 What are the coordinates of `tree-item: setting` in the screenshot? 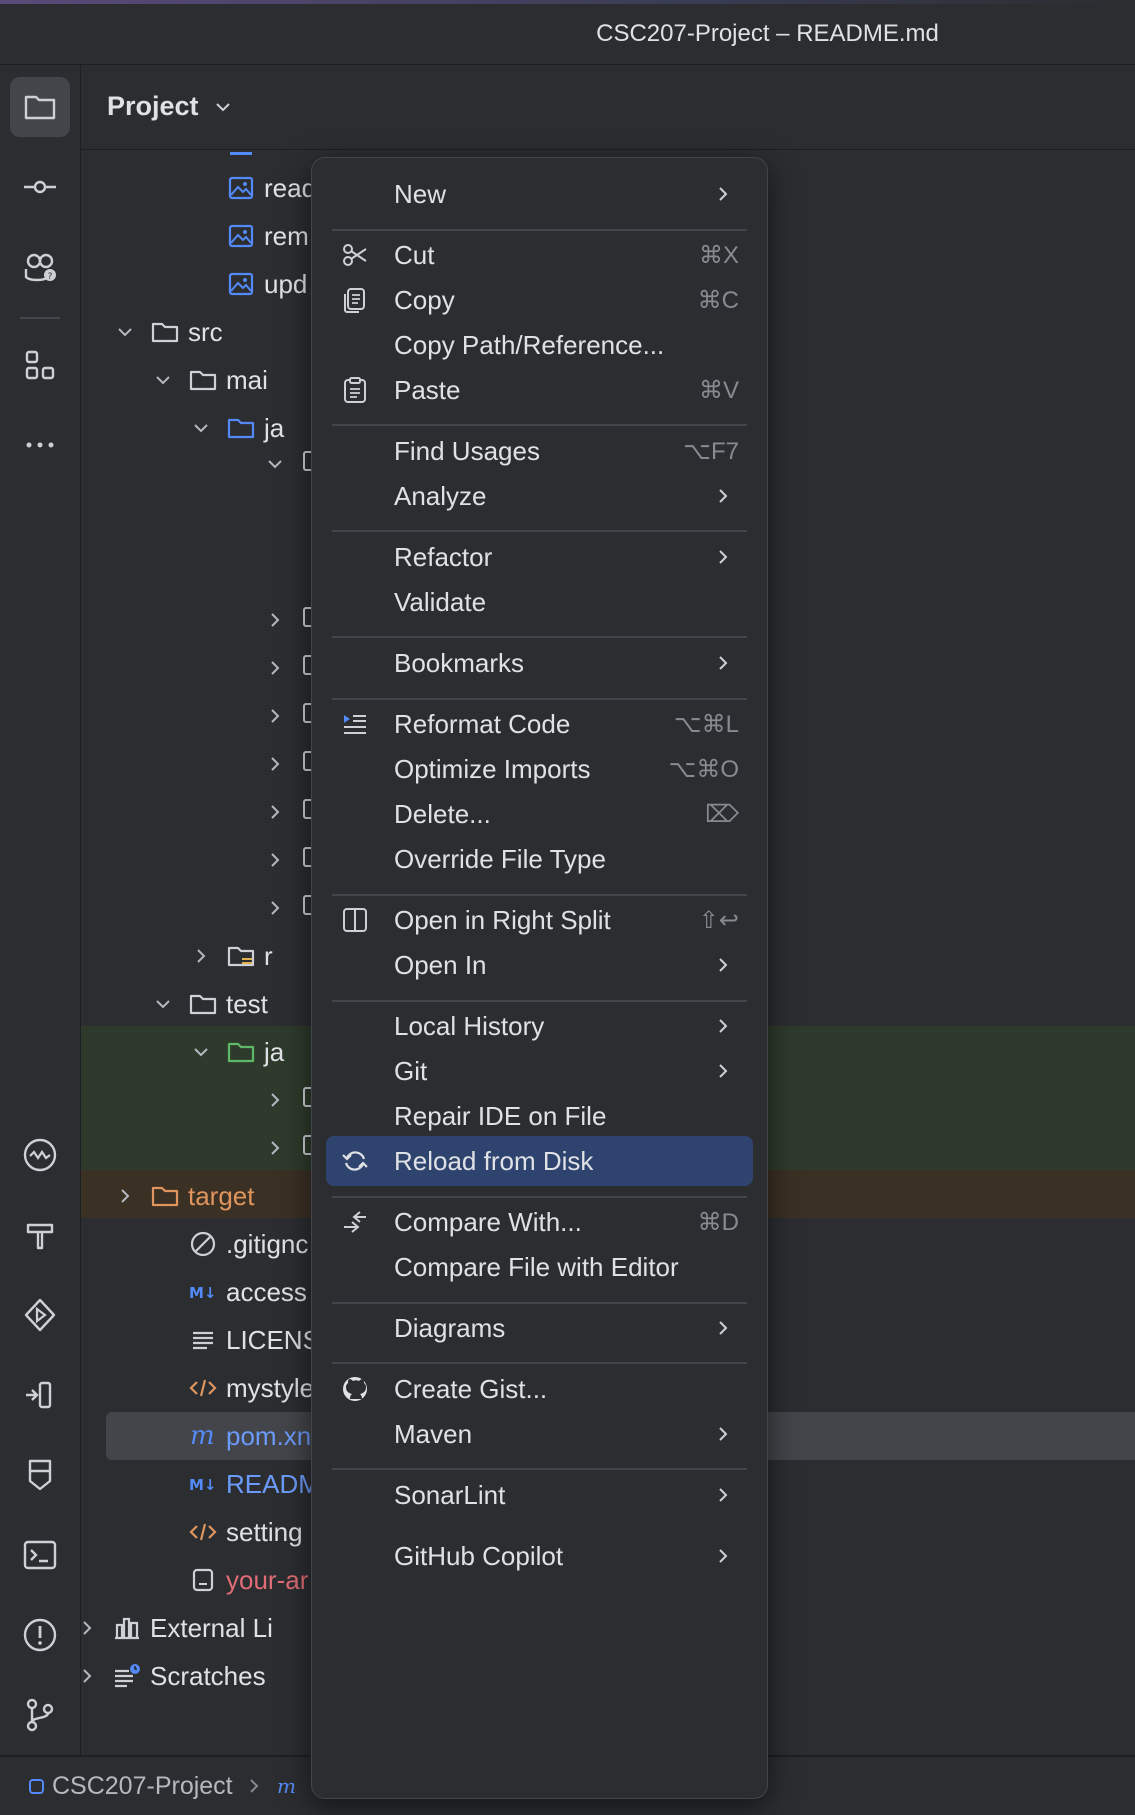 It's located at (245, 1532).